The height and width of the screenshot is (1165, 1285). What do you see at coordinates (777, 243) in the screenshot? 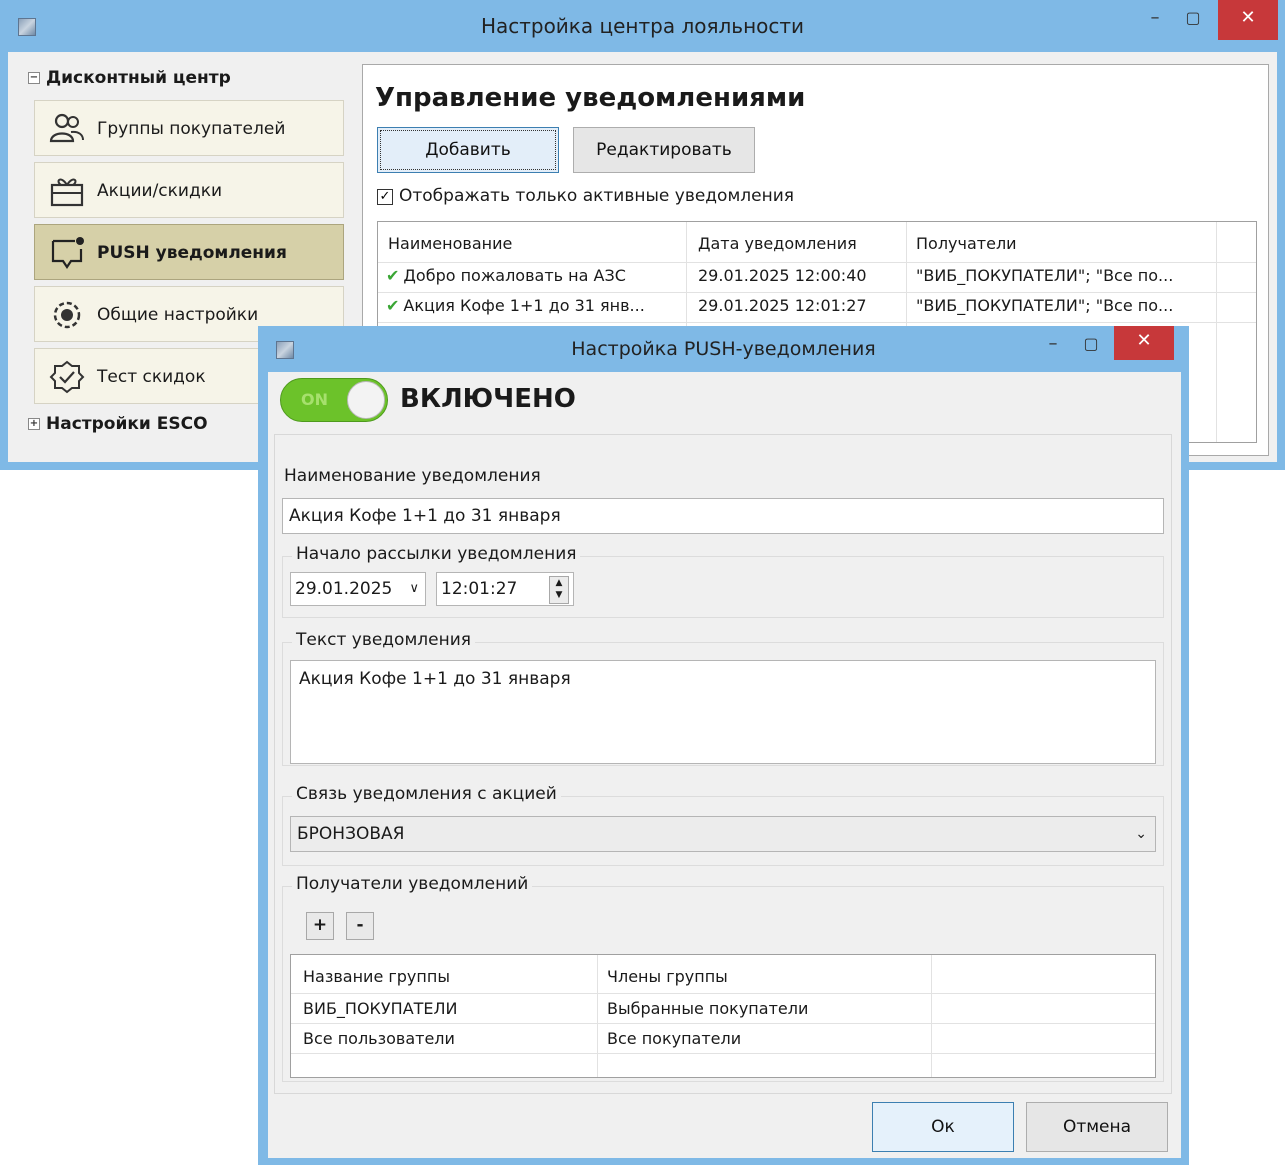
I see `column-header-date: Дата уведомления` at bounding box center [777, 243].